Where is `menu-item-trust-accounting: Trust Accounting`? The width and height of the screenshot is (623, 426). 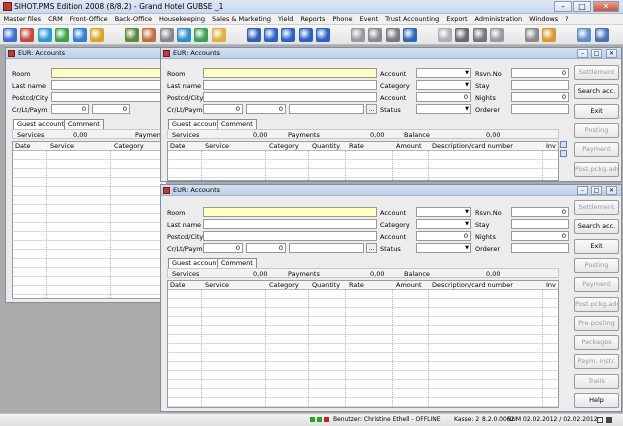 menu-item-trust-accounting: Trust Accounting is located at coordinates (412, 19).